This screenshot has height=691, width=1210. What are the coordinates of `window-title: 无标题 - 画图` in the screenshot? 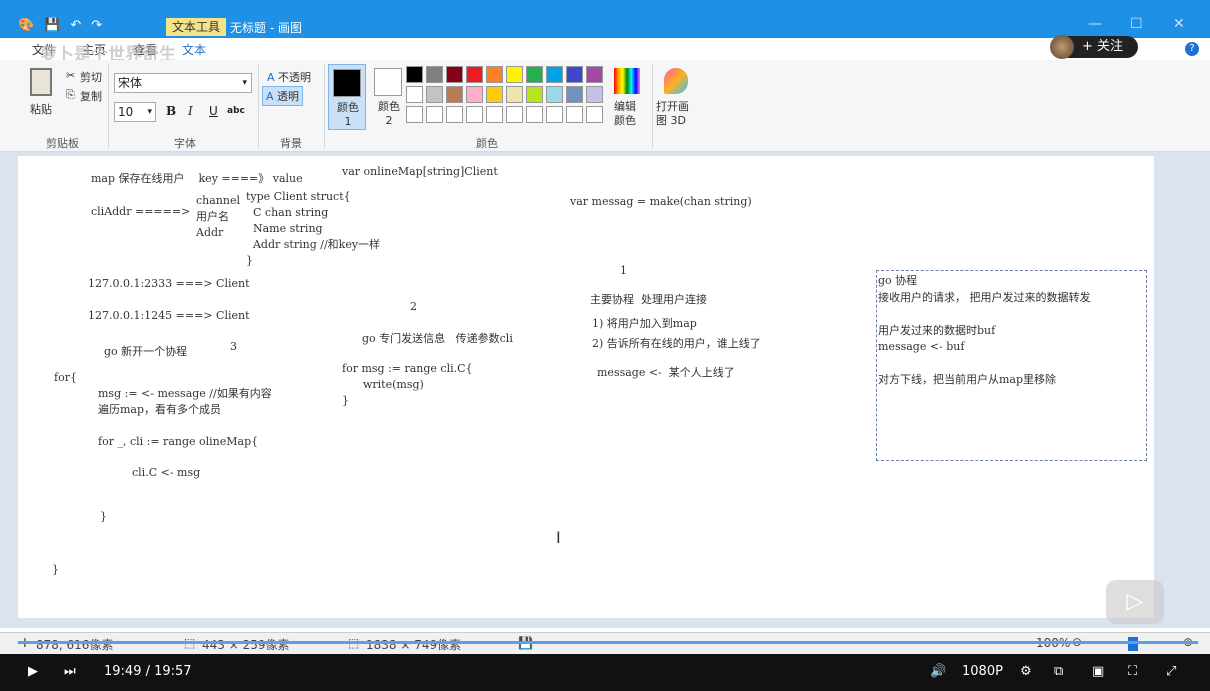 It's located at (266, 28).